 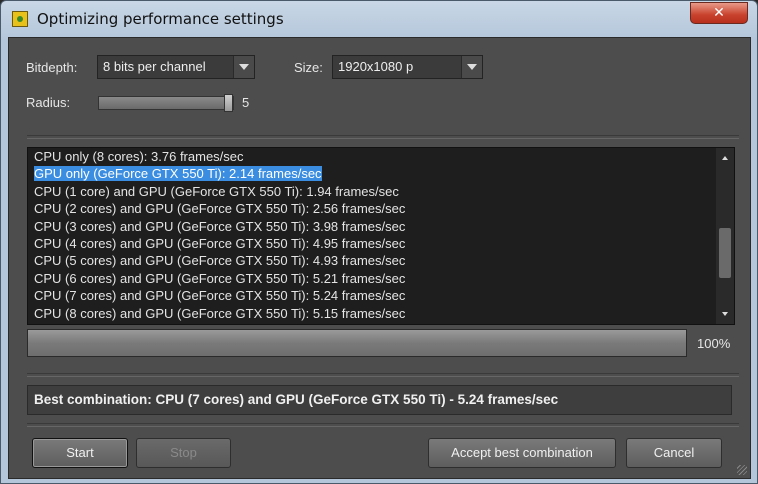 What do you see at coordinates (725, 314) in the screenshot?
I see `scroll-down-icon` at bounding box center [725, 314].